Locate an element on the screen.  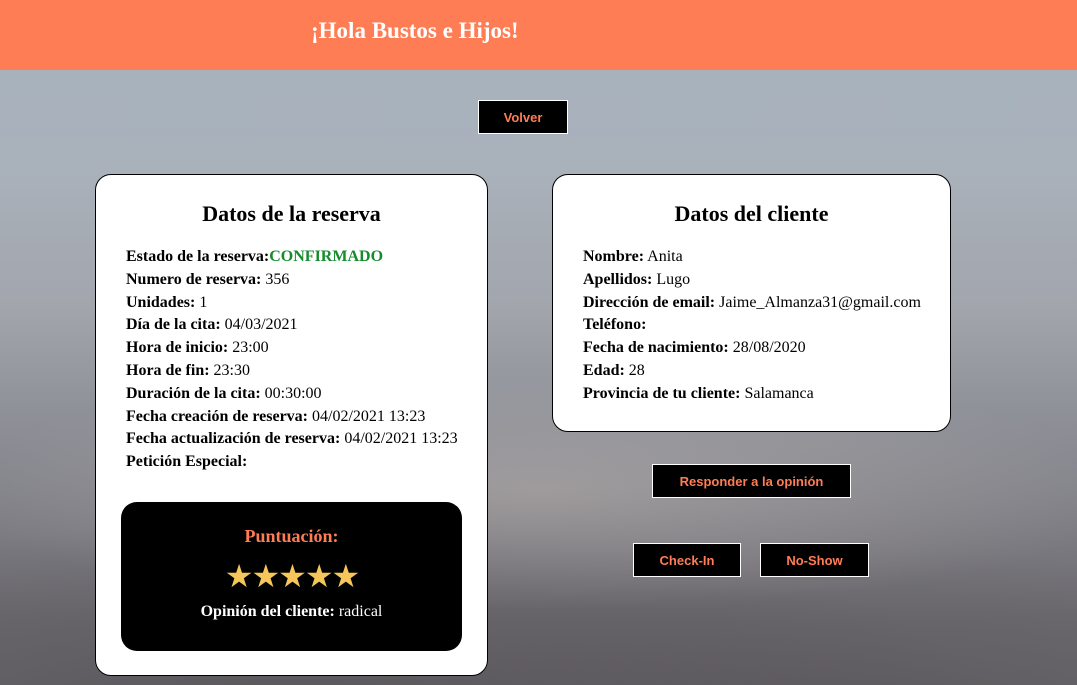
header-bar: ¡Hola Bustos e Hijos! is located at coordinates (538, 35).